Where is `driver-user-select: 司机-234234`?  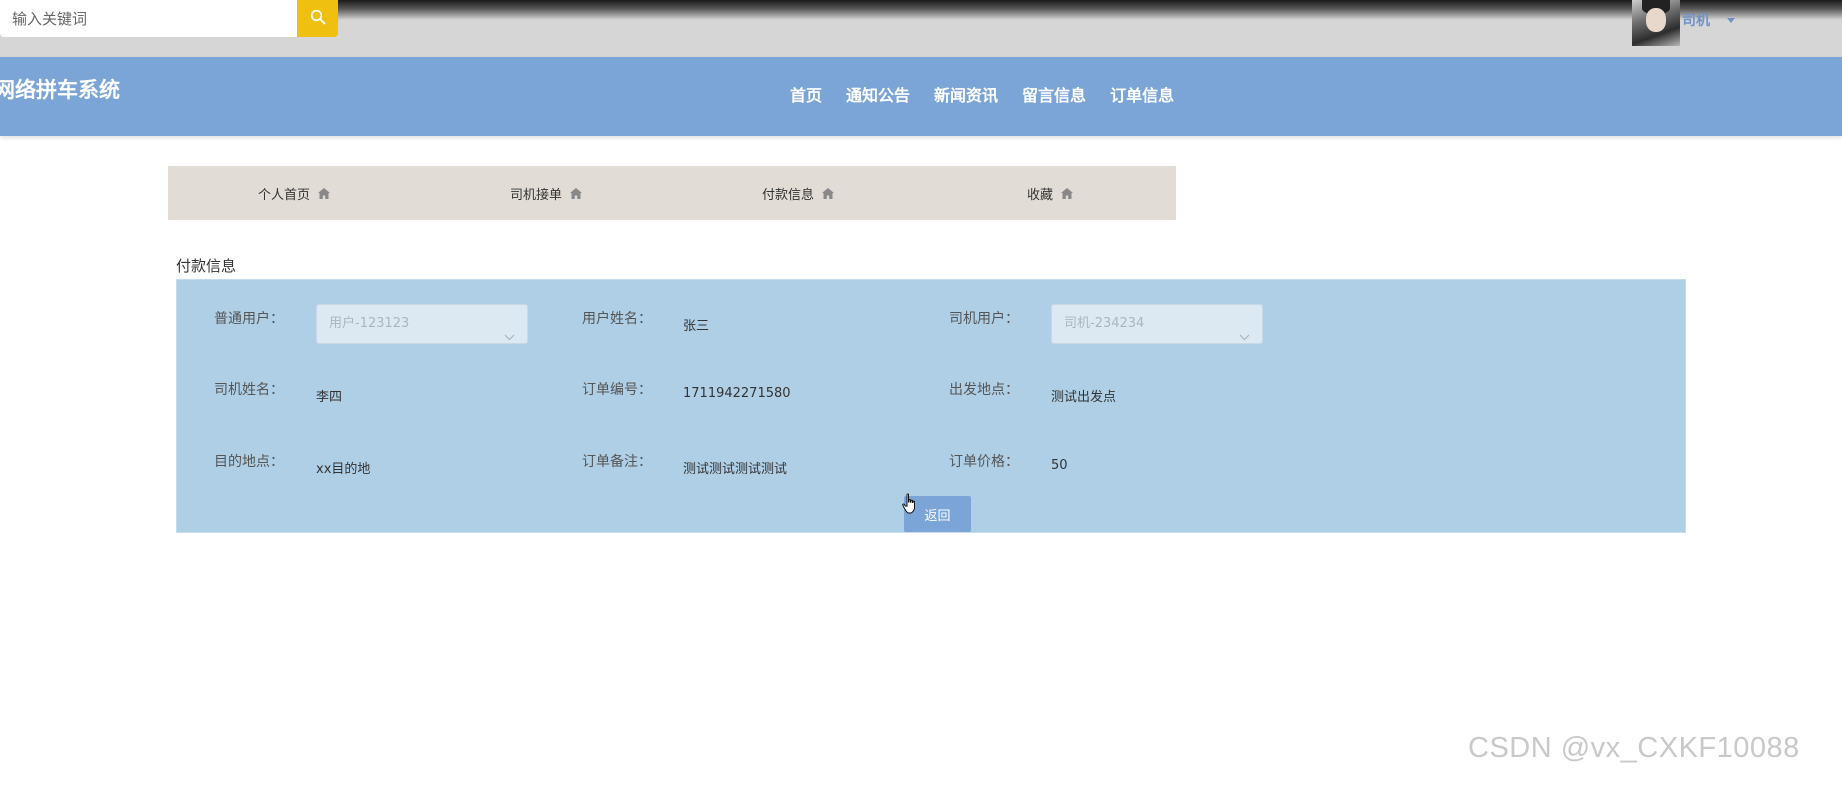
driver-user-select: 司机-234234 is located at coordinates (1157, 324).